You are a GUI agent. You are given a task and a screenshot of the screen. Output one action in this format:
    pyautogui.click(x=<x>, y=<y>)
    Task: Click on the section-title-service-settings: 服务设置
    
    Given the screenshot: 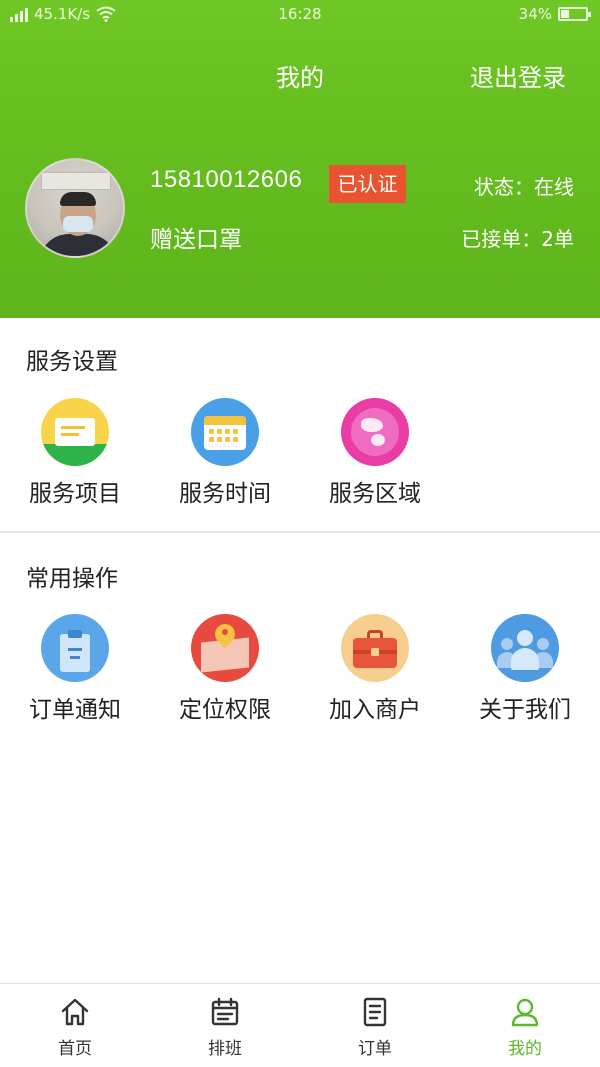 What is the action you would take?
    pyautogui.click(x=72, y=362)
    